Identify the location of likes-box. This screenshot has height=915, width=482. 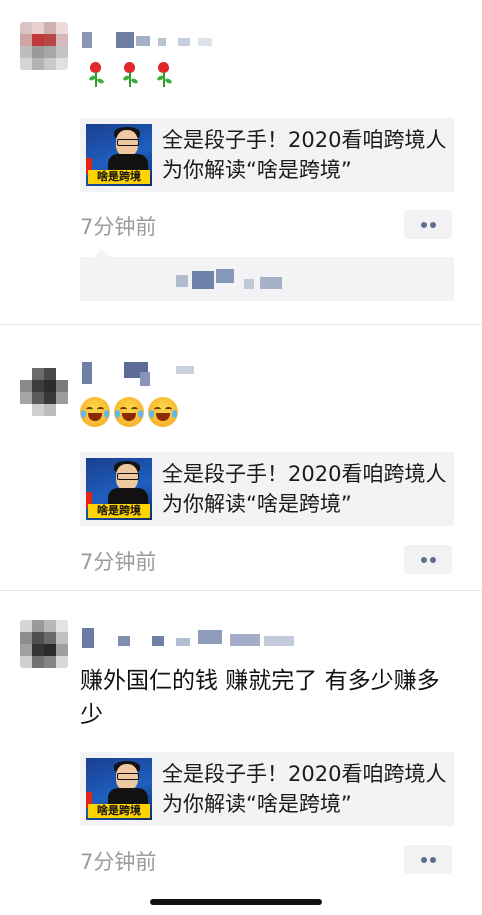
(267, 275).